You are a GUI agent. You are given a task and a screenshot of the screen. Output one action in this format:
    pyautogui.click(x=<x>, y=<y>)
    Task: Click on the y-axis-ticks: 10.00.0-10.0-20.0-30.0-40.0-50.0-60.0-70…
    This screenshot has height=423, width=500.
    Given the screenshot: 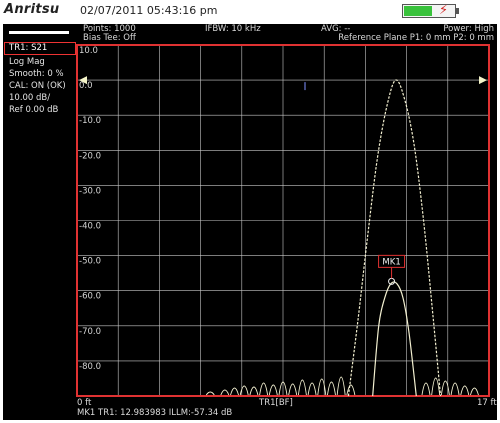 What is the action you would take?
    pyautogui.click(x=90, y=209)
    